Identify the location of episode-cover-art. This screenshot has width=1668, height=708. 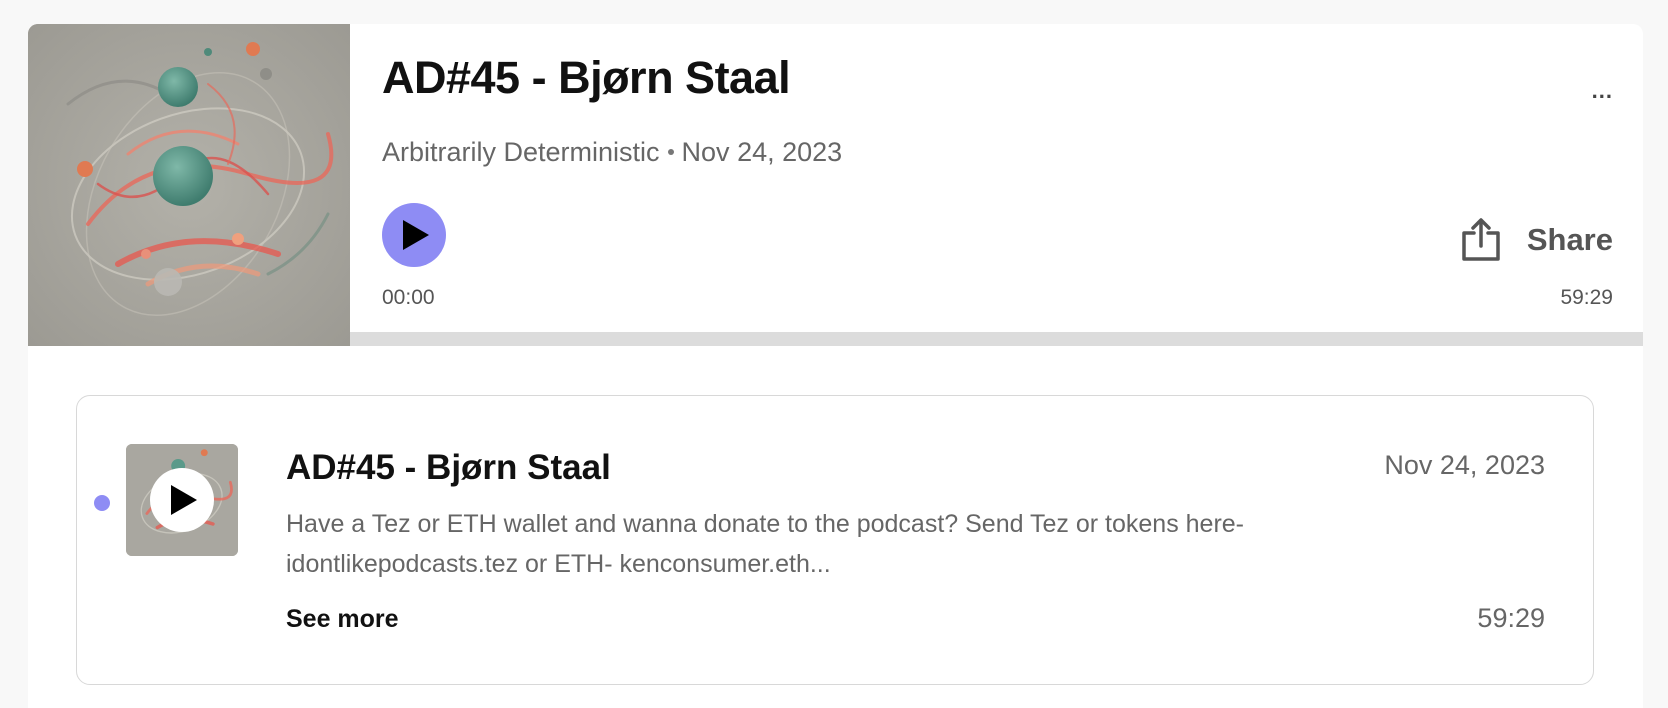
(189, 185).